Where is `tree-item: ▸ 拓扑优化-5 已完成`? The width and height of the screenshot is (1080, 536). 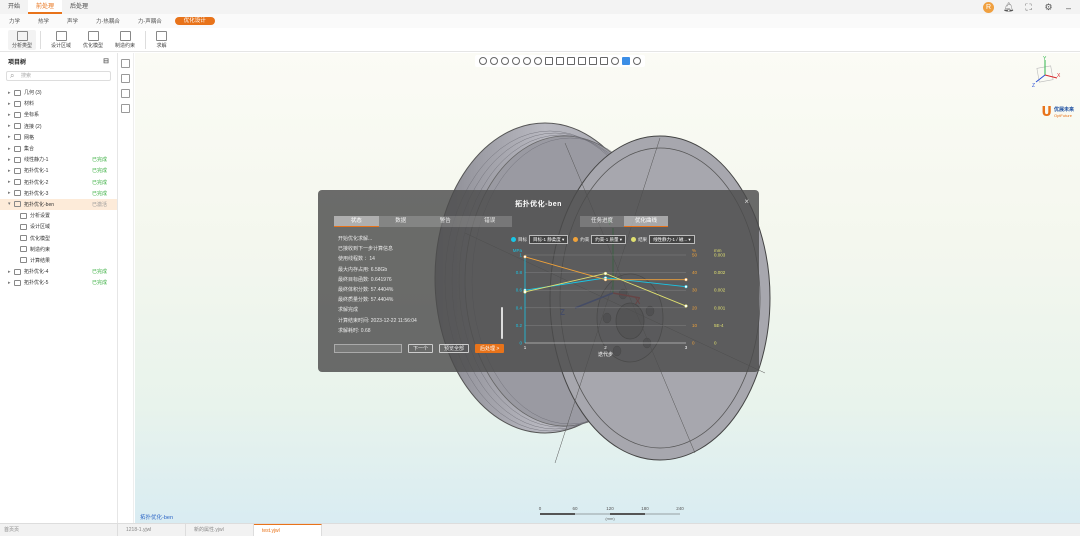
tree-item: ▸ 拓扑优化-5 已完成 is located at coordinates (58, 282).